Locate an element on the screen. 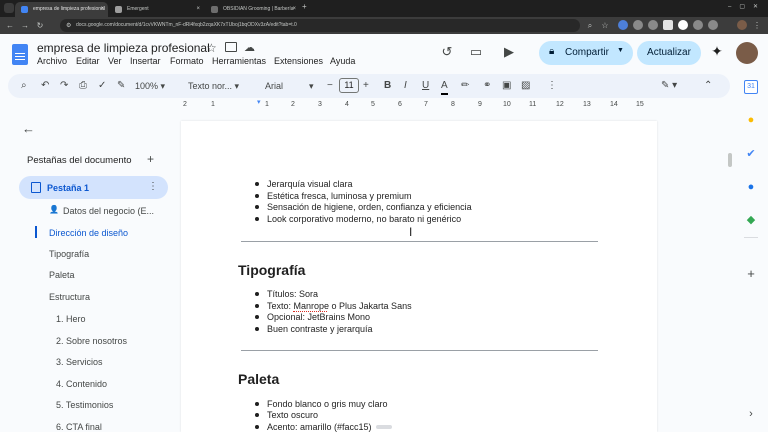 Image resolution: width=768 pixels, height=432 pixels. outline-item: 4. Contenido is located at coordinates (81, 384).